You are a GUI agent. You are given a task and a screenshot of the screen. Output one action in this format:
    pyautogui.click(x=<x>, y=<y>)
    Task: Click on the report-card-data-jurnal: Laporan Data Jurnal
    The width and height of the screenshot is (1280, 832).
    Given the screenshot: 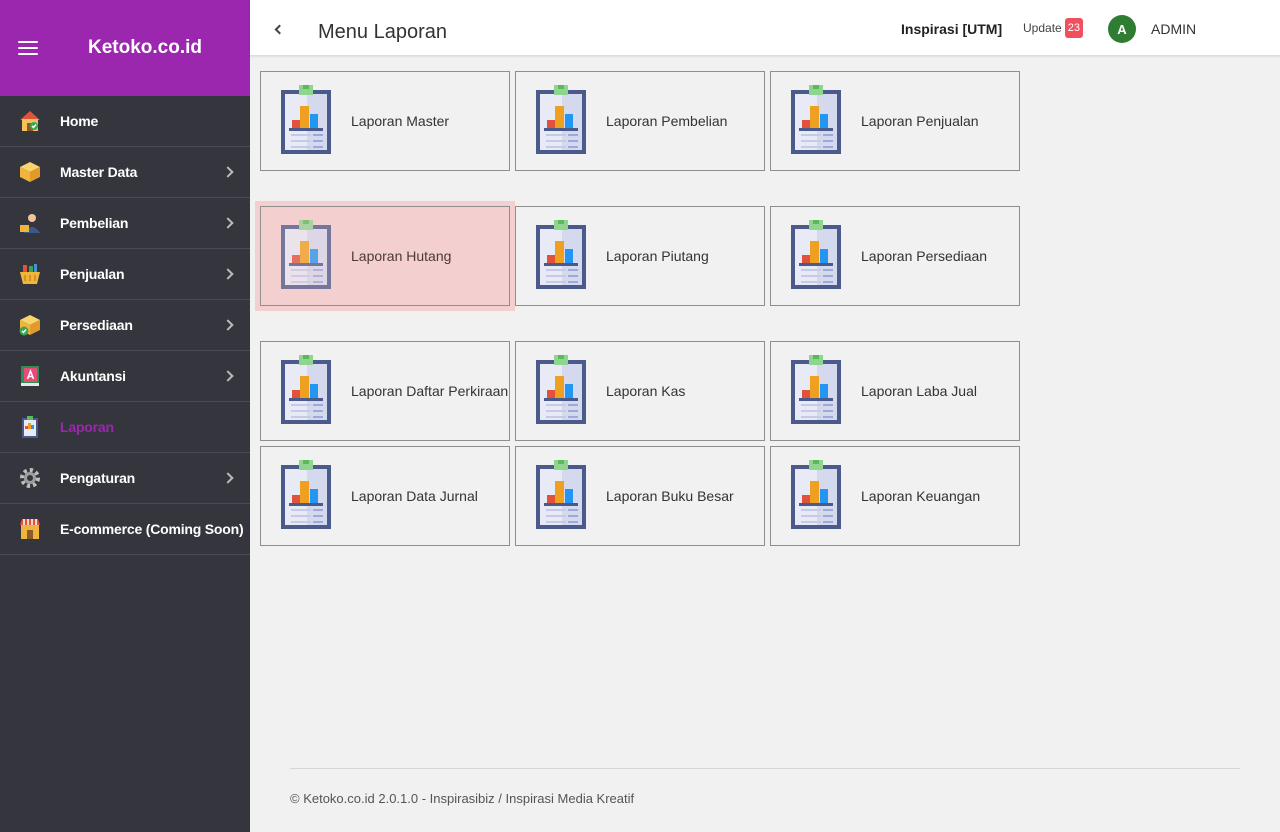 What is the action you would take?
    pyautogui.click(x=385, y=496)
    